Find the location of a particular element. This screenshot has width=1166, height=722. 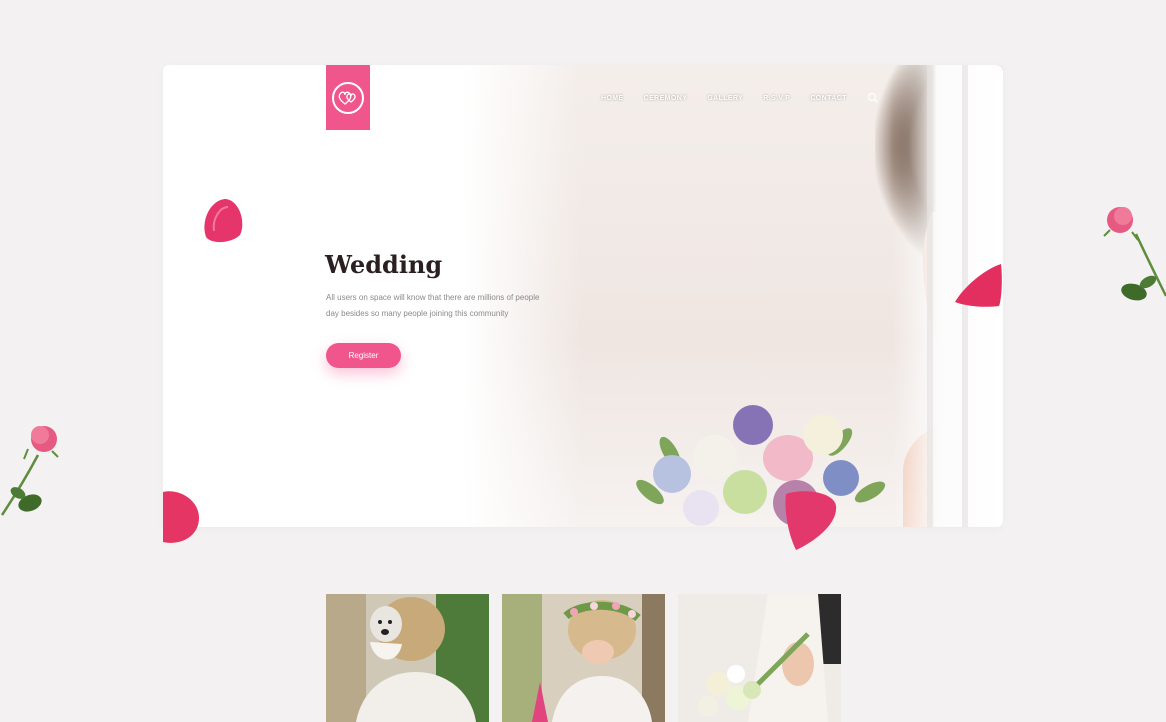

nav-item-home: HOME is located at coordinates (612, 98).